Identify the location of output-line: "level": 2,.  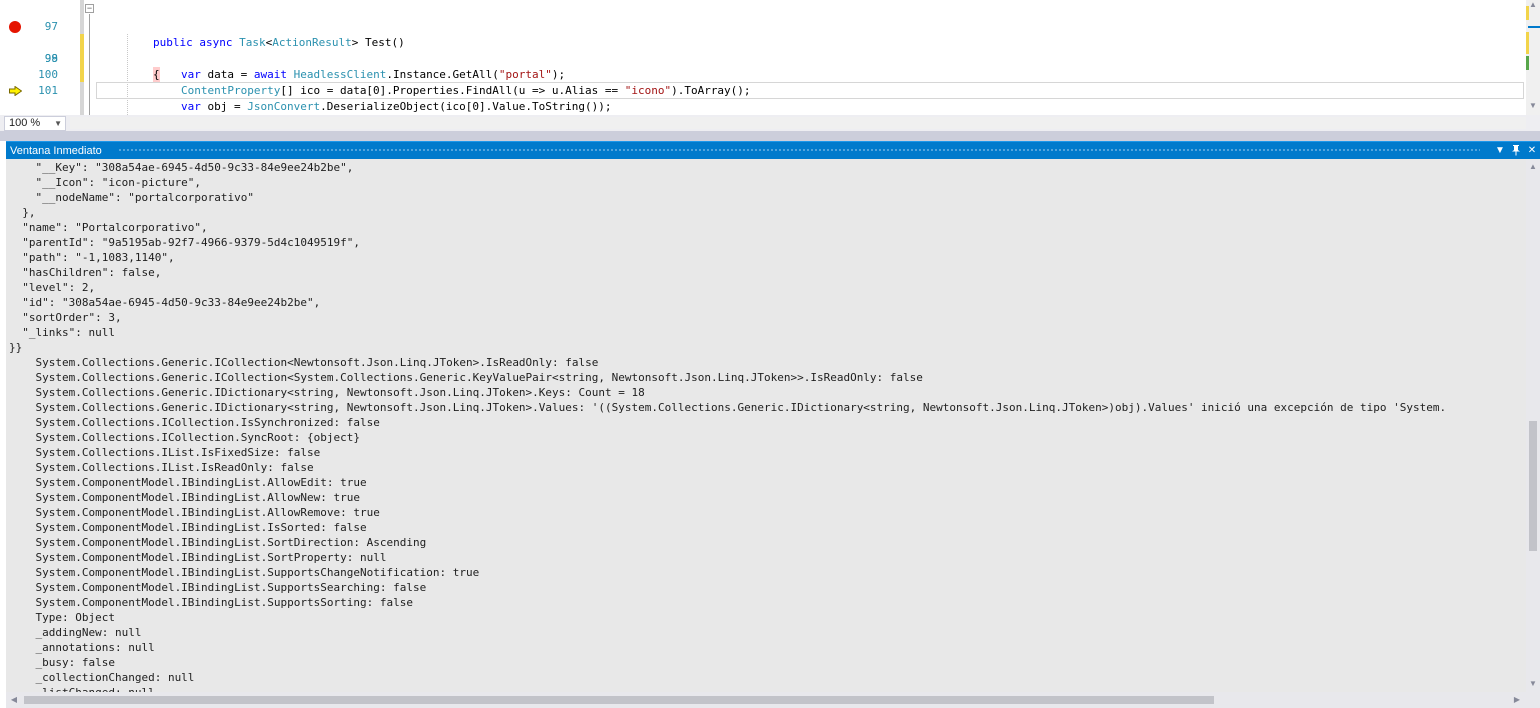
(52, 287).